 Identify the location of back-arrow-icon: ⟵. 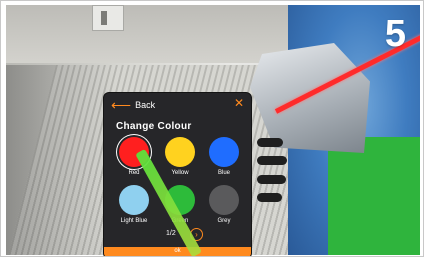
(121, 105).